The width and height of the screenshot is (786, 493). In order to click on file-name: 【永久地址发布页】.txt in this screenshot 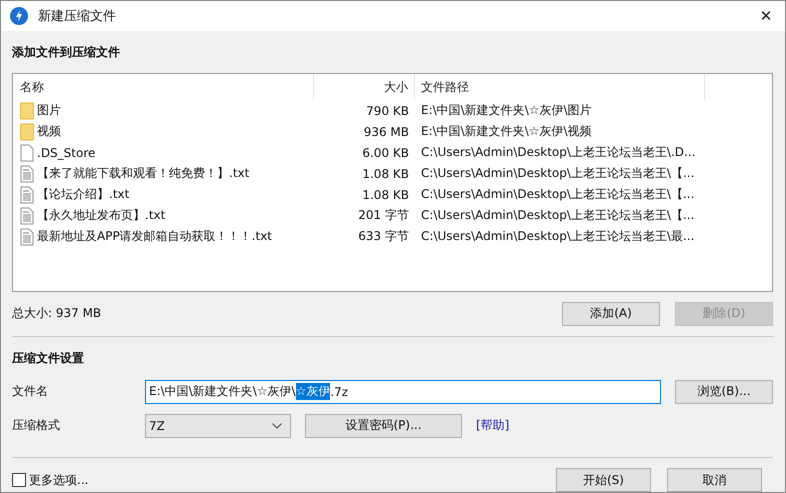, I will do `click(101, 215)`.